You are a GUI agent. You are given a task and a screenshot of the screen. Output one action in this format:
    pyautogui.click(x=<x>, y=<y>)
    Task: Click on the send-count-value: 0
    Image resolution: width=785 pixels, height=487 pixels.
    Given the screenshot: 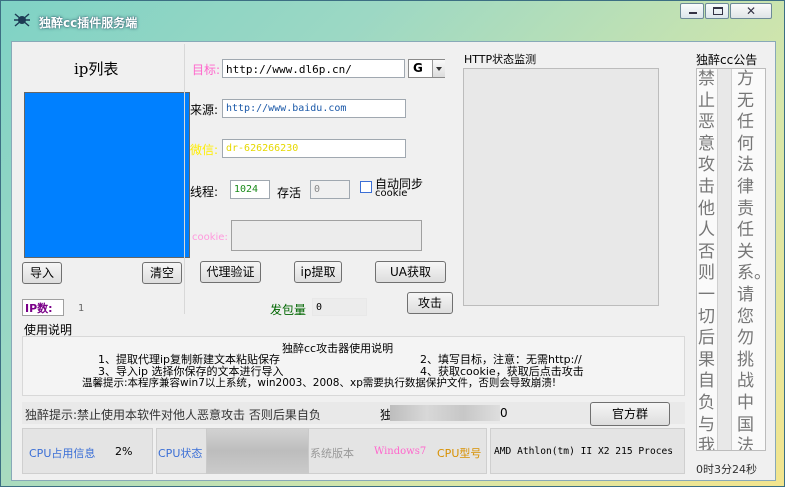 What is the action you would take?
    pyautogui.click(x=339, y=307)
    